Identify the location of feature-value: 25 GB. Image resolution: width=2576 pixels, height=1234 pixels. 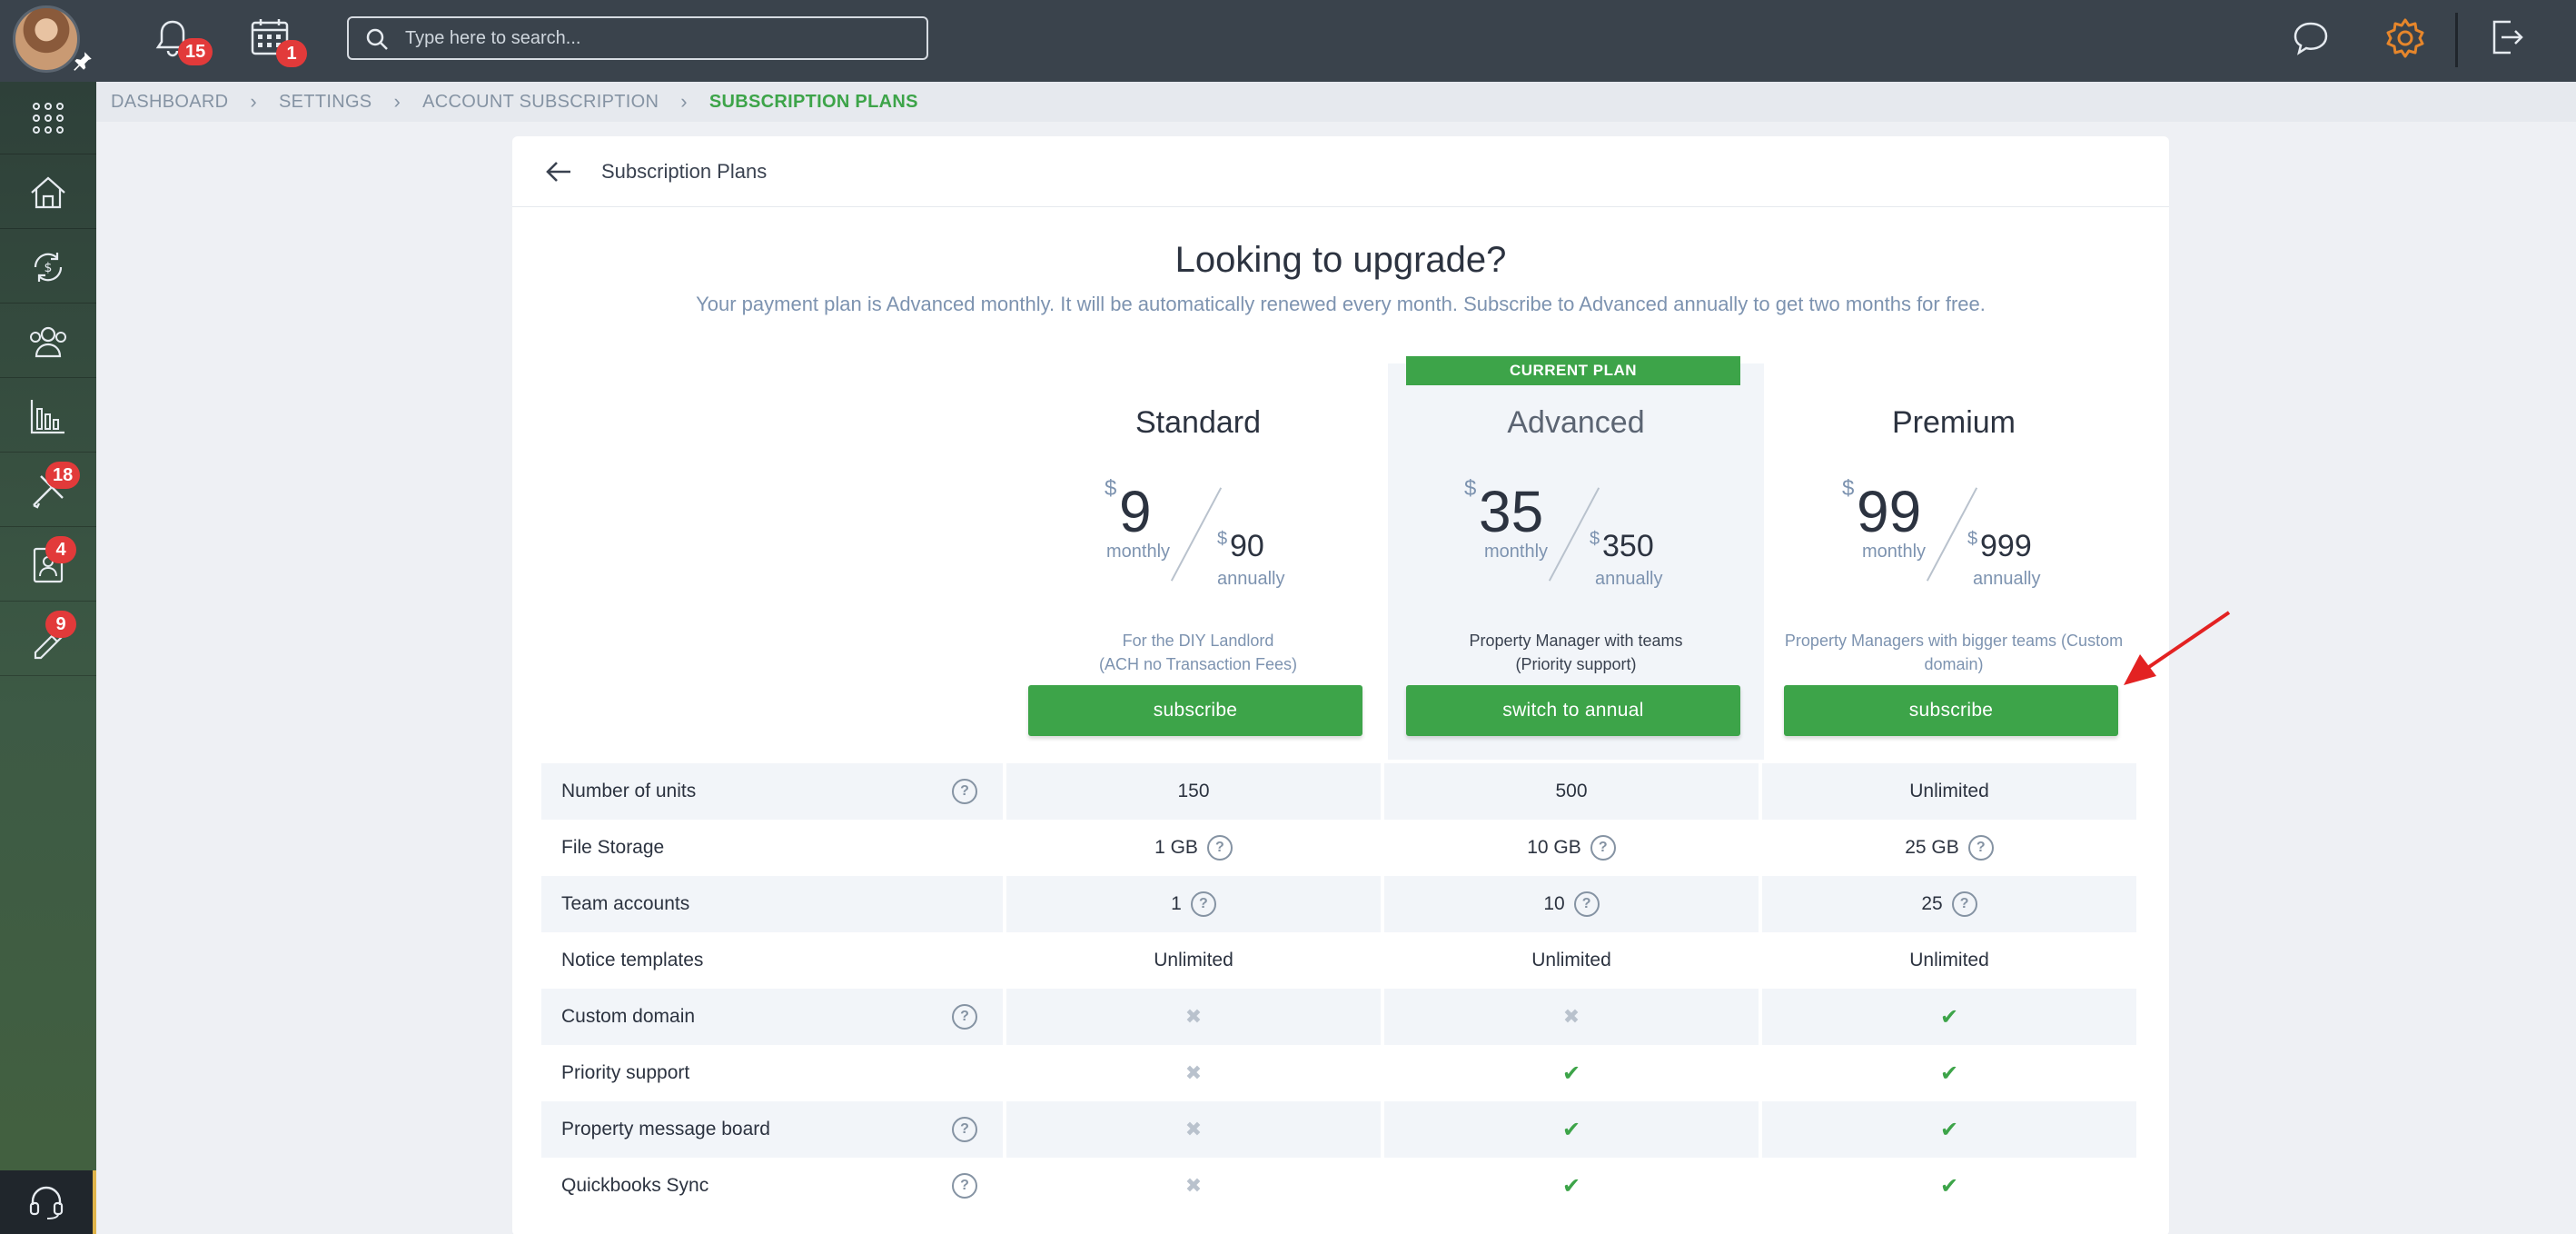
(1932, 847).